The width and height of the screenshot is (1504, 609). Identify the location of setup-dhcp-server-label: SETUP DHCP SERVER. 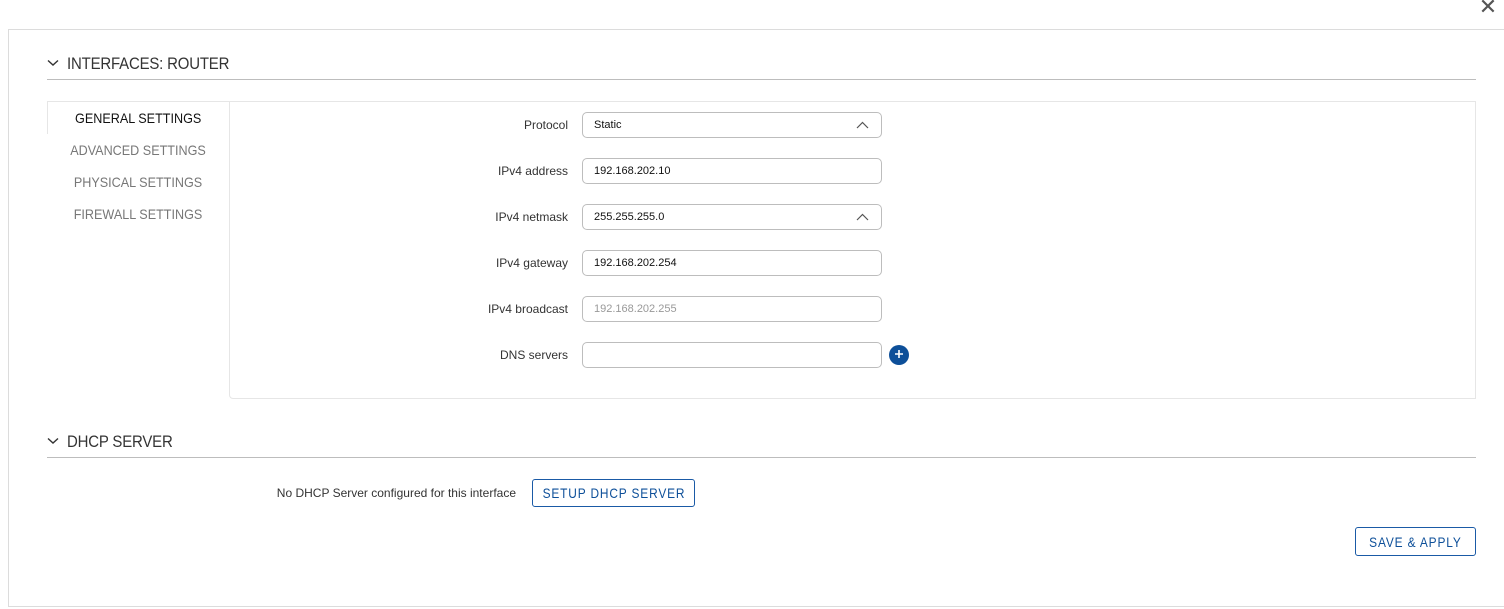
(613, 493).